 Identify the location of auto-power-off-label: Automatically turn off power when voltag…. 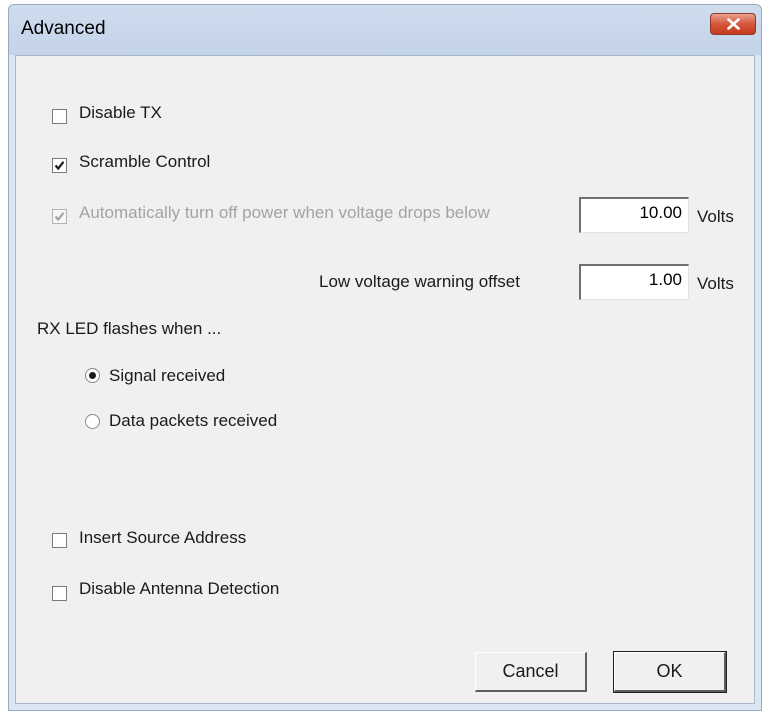
(284, 213).